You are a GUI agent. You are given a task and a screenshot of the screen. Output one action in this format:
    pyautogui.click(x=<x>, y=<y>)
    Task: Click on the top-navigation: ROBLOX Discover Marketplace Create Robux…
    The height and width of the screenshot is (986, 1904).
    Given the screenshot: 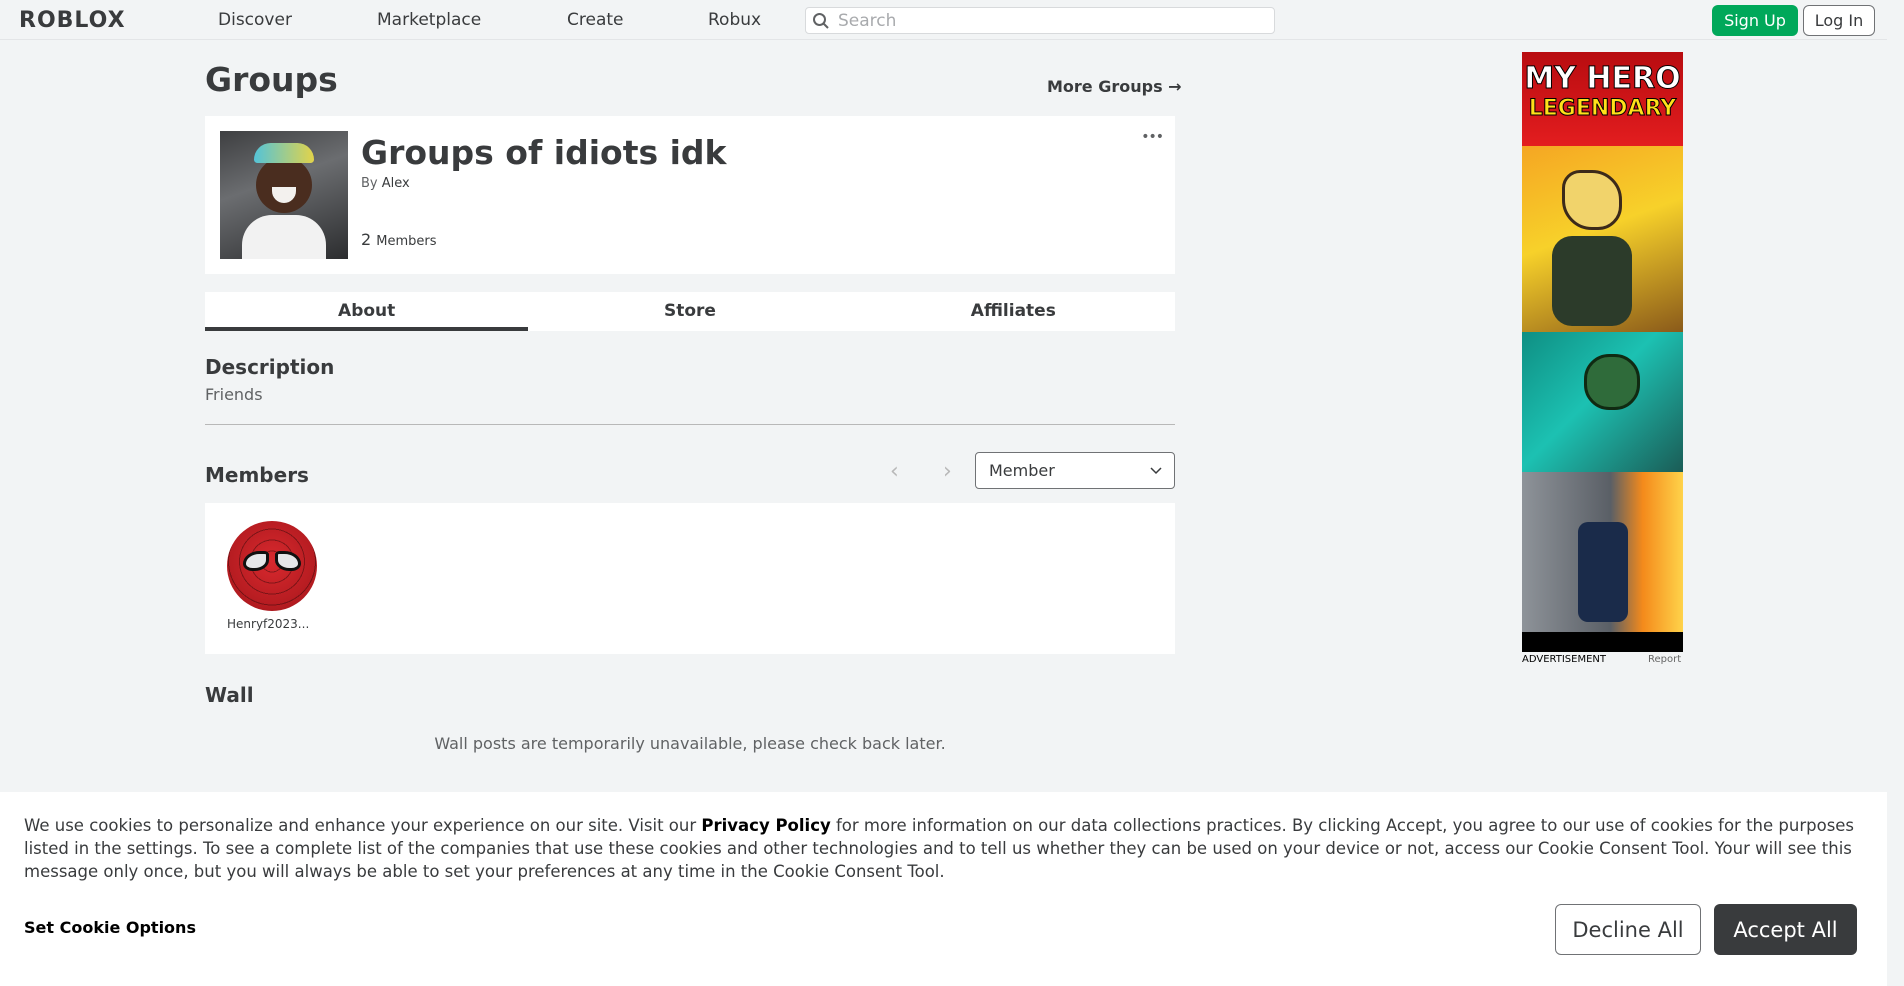 What is the action you would take?
    pyautogui.click(x=943, y=20)
    